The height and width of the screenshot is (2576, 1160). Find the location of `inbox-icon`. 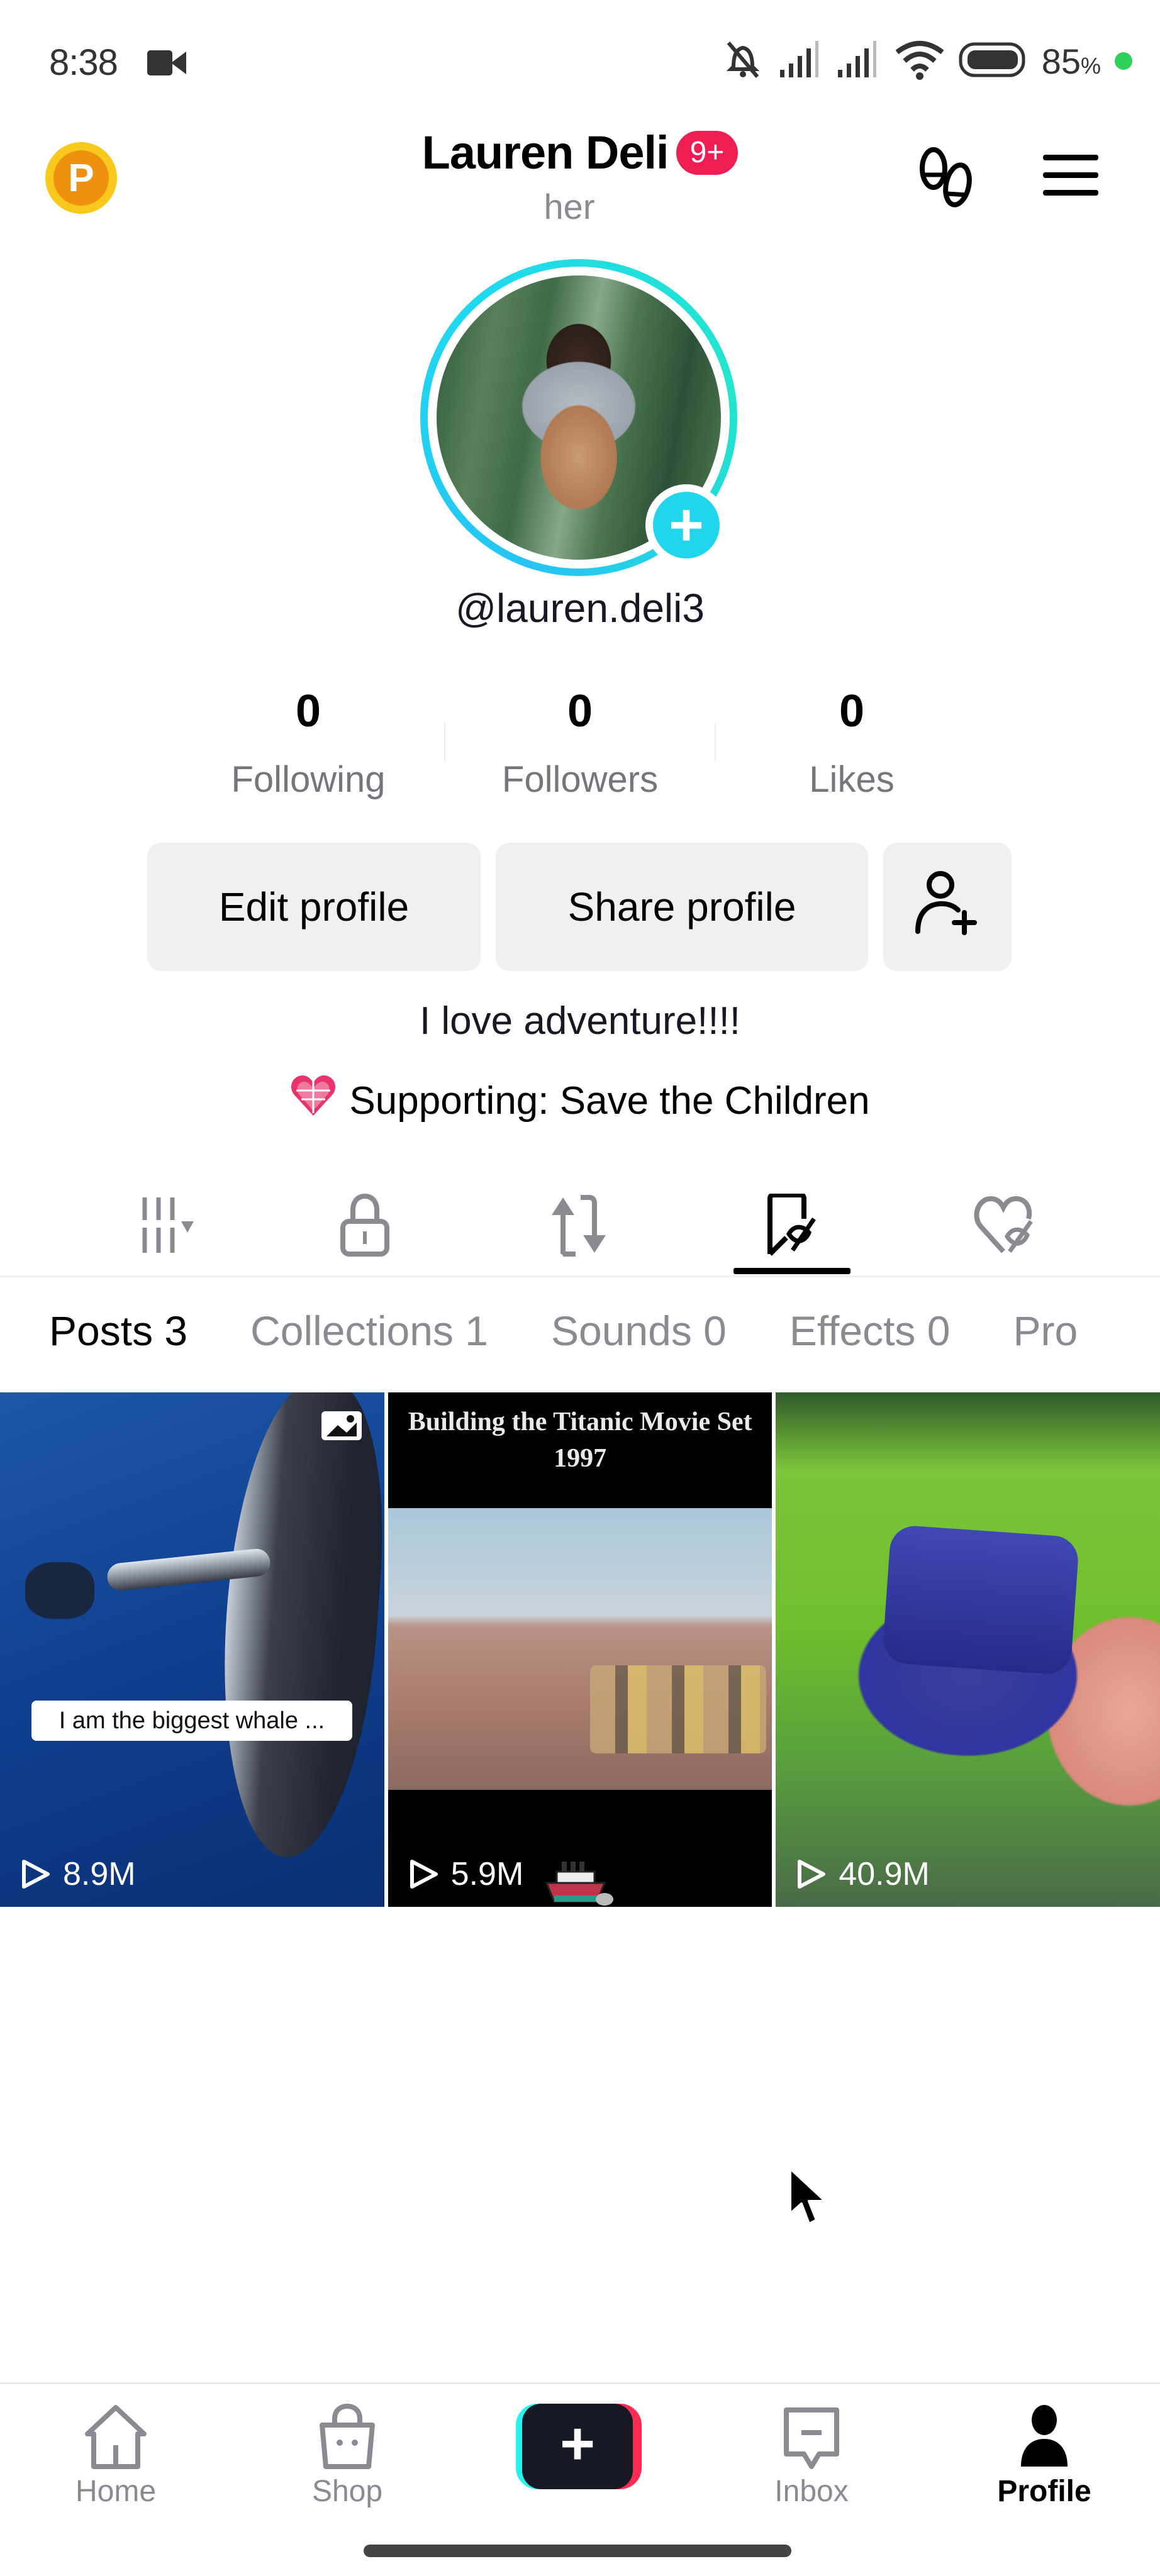

inbox-icon is located at coordinates (812, 2438).